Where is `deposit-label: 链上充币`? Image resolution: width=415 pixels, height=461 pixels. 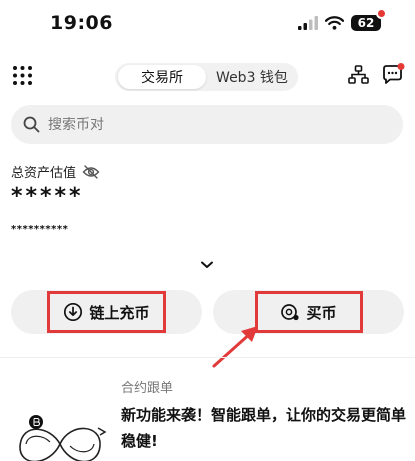
deposit-label: 链上充币 is located at coordinates (119, 312).